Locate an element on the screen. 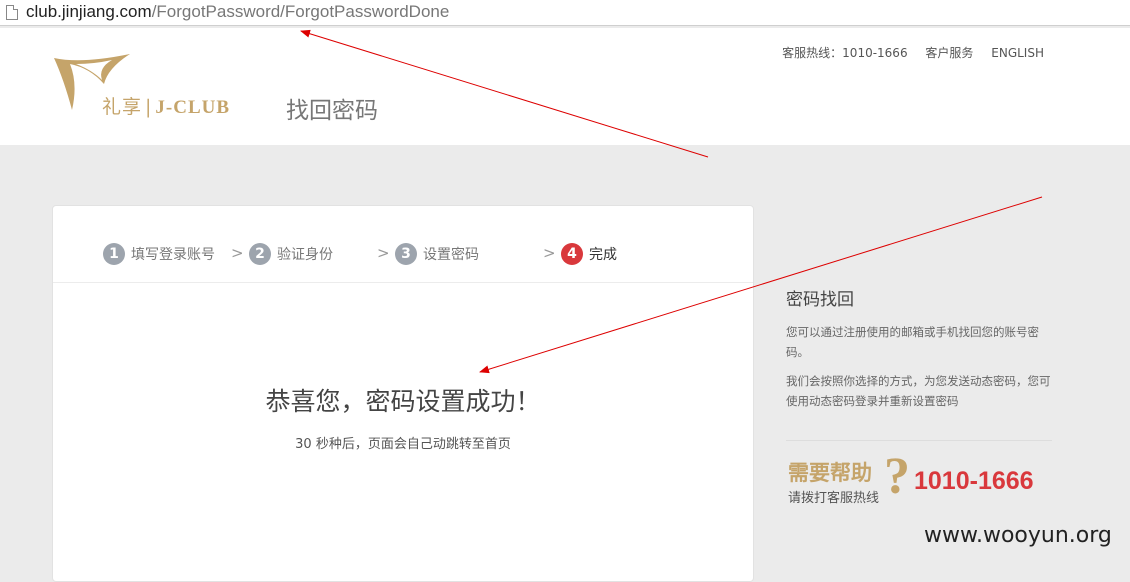  redirect-notice: 30 秒种后，页面会自己动跳转至首页 is located at coordinates (403, 444).